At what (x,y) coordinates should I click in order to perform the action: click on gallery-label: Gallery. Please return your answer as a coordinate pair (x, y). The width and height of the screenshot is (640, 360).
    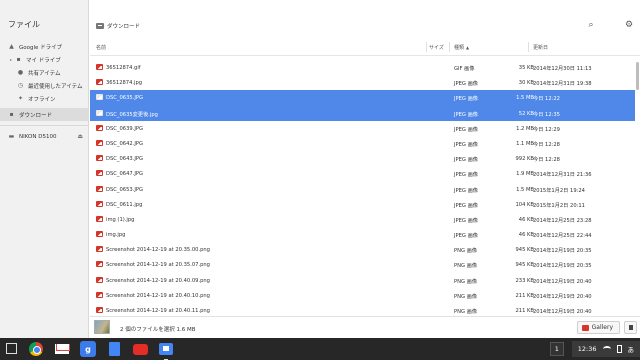
    Looking at the image, I should click on (602, 327).